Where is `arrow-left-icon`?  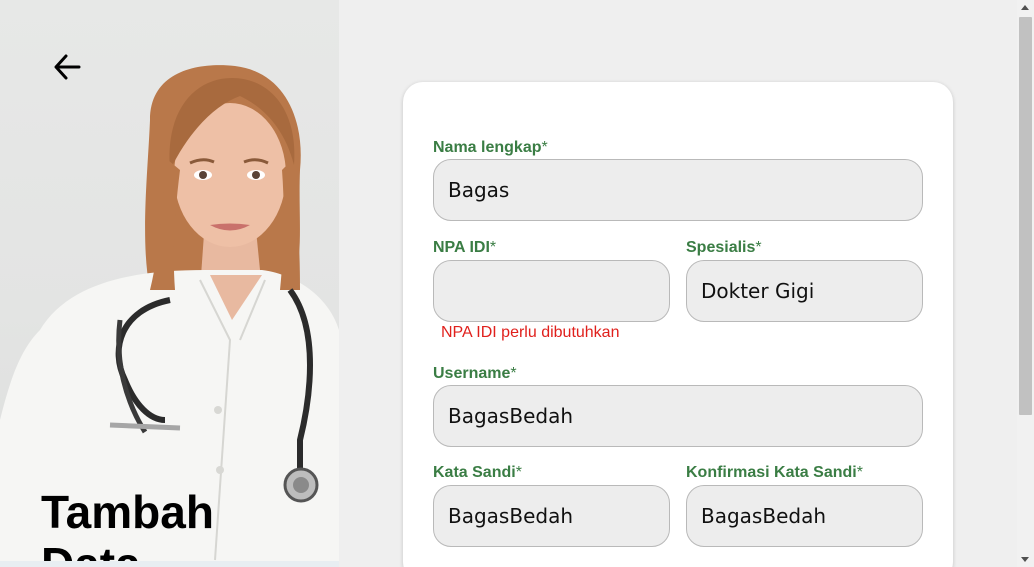
arrow-left-icon is located at coordinates (67, 67).